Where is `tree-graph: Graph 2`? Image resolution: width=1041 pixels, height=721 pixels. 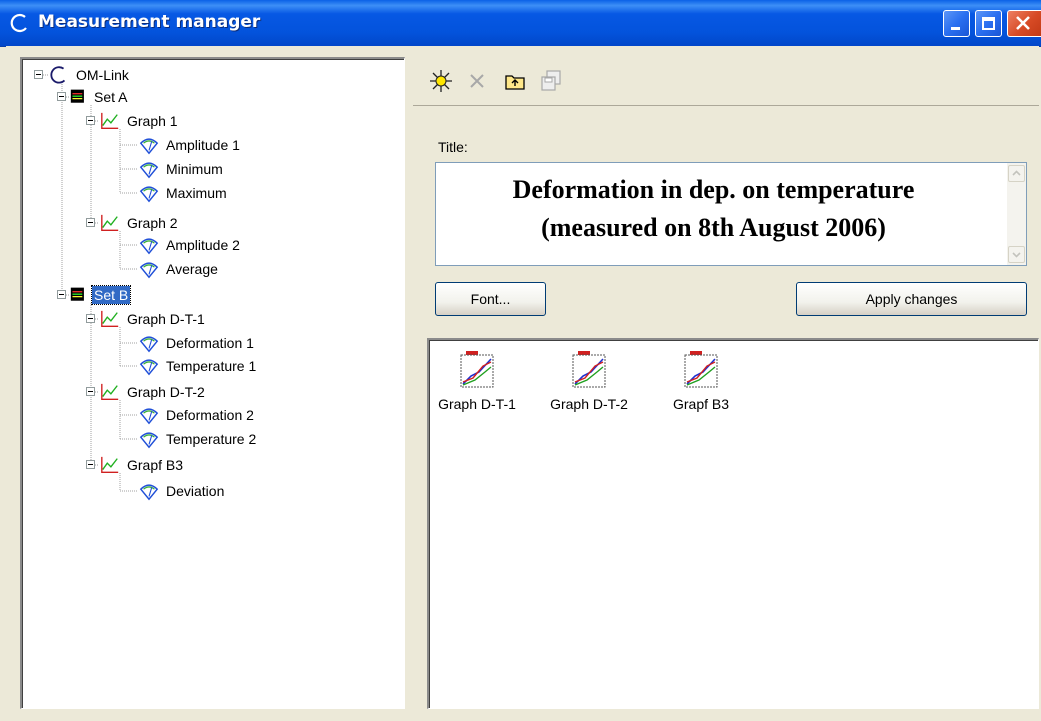
tree-graph: Graph 2 is located at coordinates (139, 223).